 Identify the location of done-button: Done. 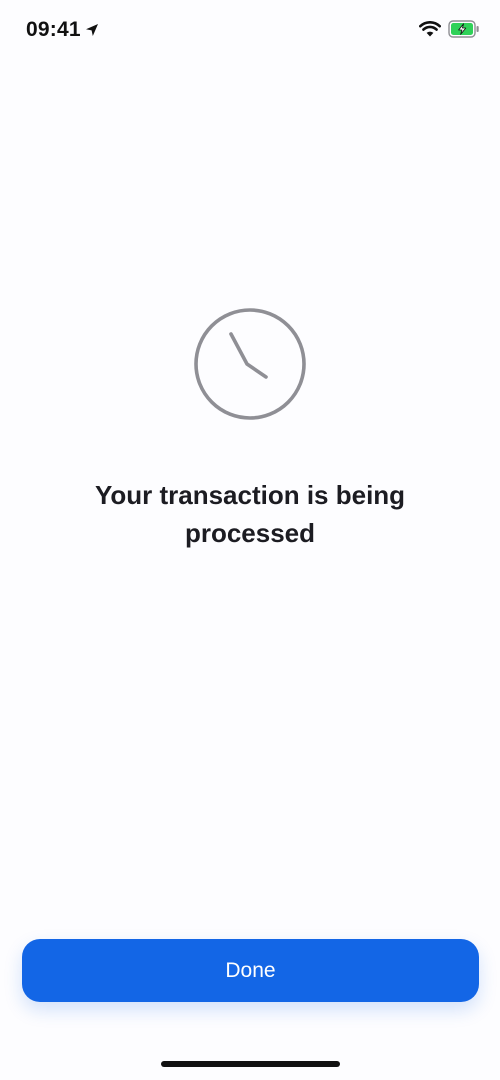
(250, 970).